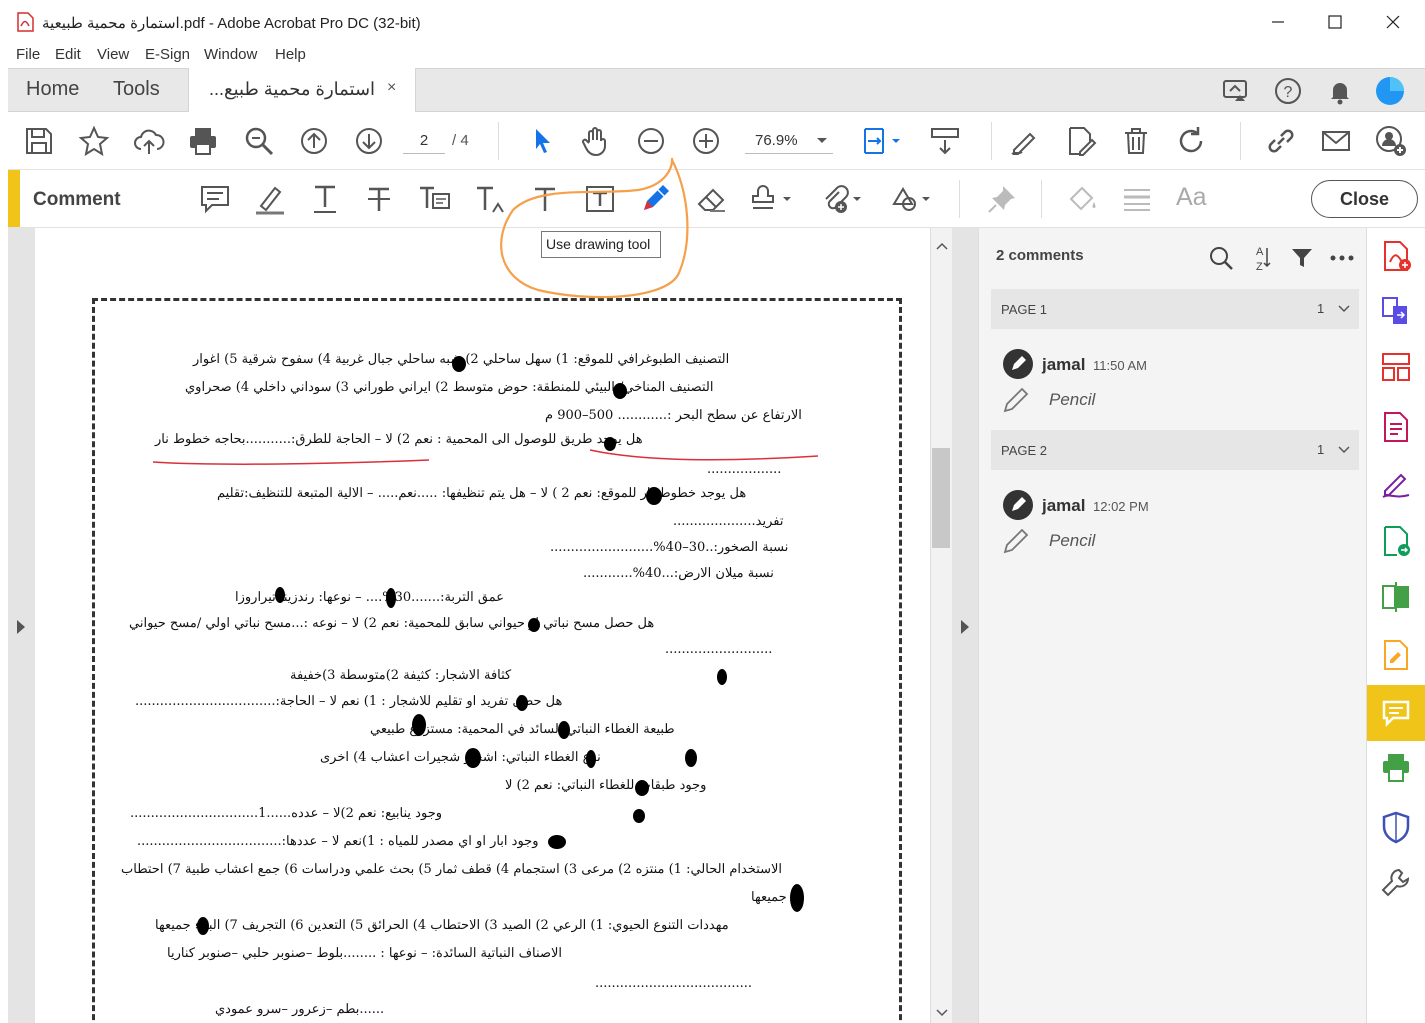 This screenshot has height=1023, width=1425. Describe the element at coordinates (1175, 520) in the screenshot. I see `comment-item: jamal 12:02 PM Pencil` at that location.